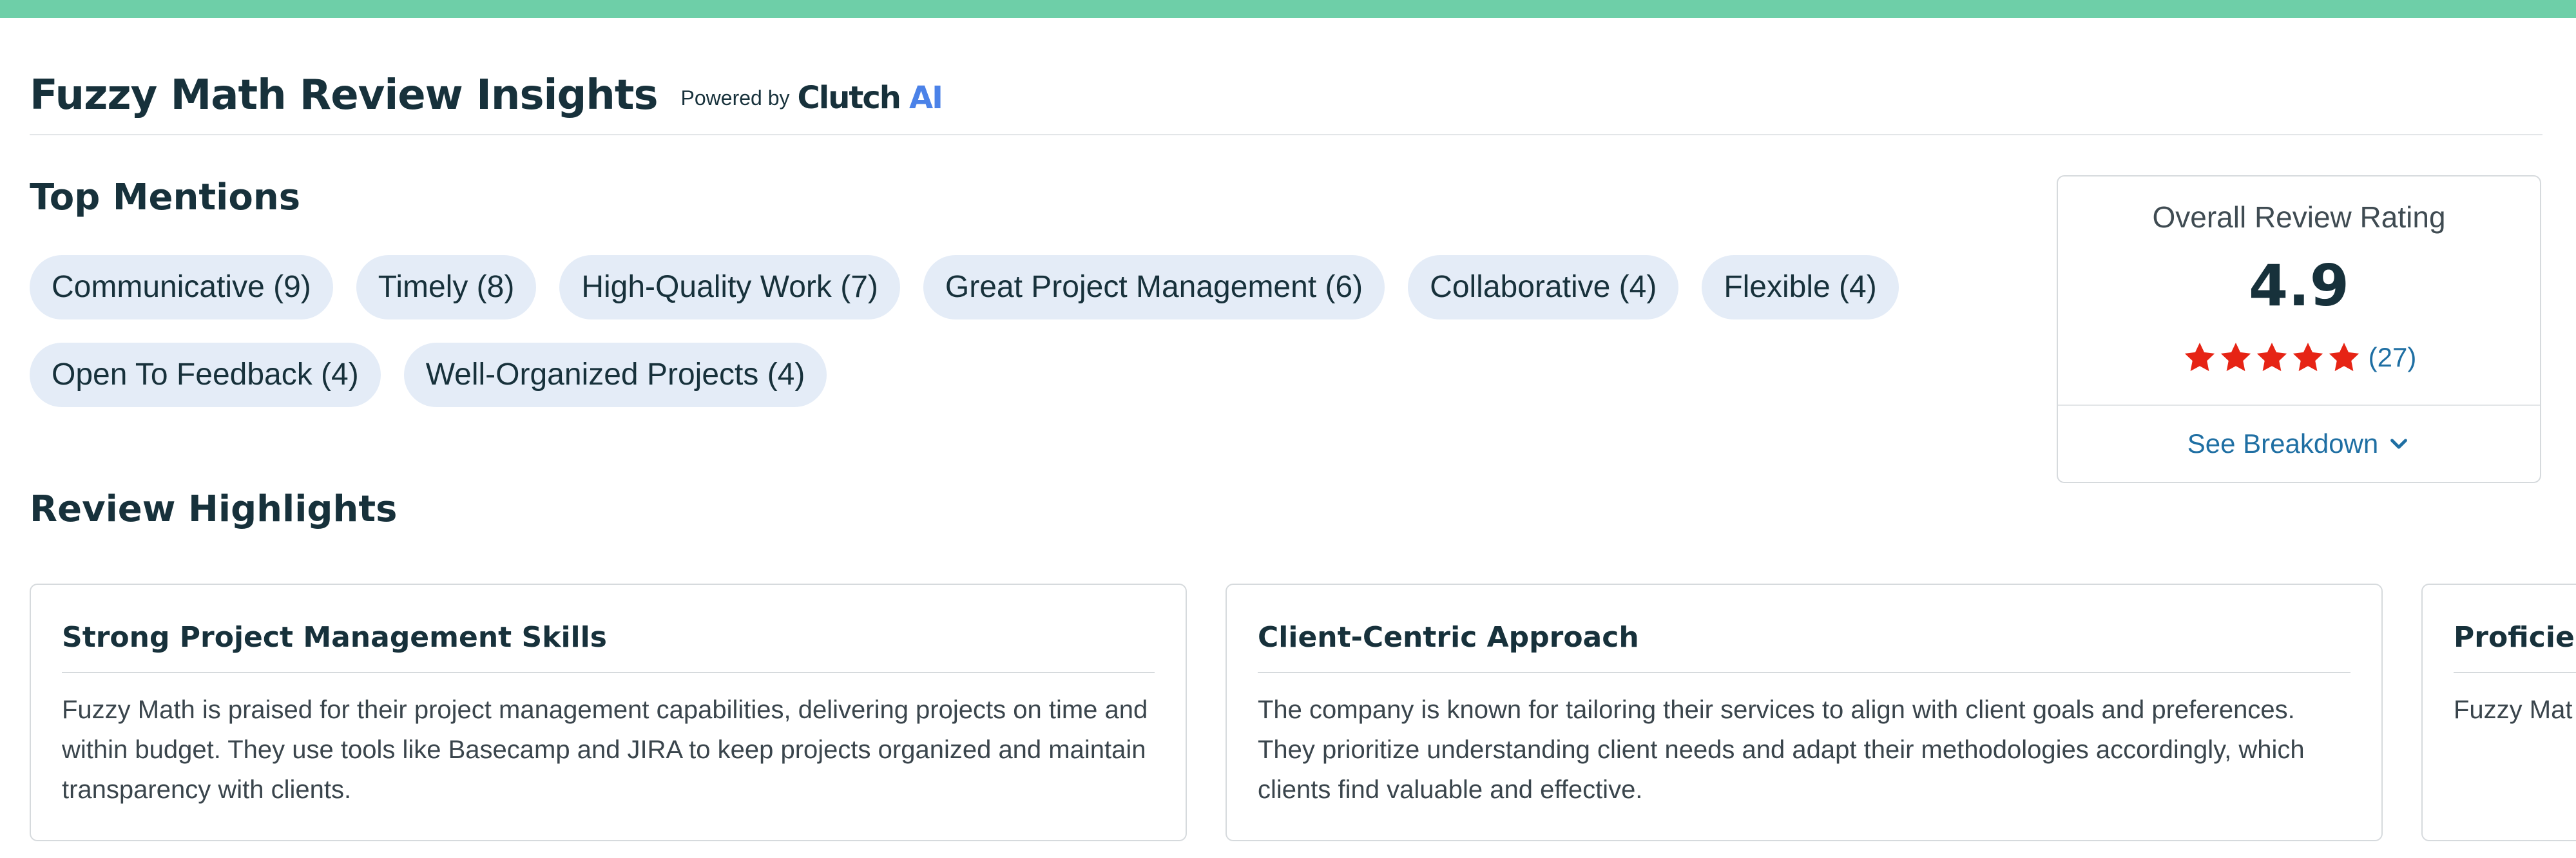 This screenshot has width=2576, height=858. I want to click on mention-chip-well-organized-projects: Well-Organized Projects (4), so click(615, 375).